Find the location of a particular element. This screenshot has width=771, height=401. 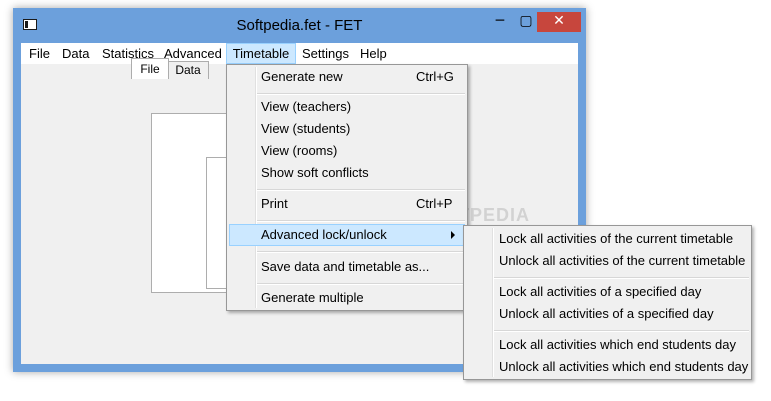

maximize-button: ▢ is located at coordinates (526, 22).